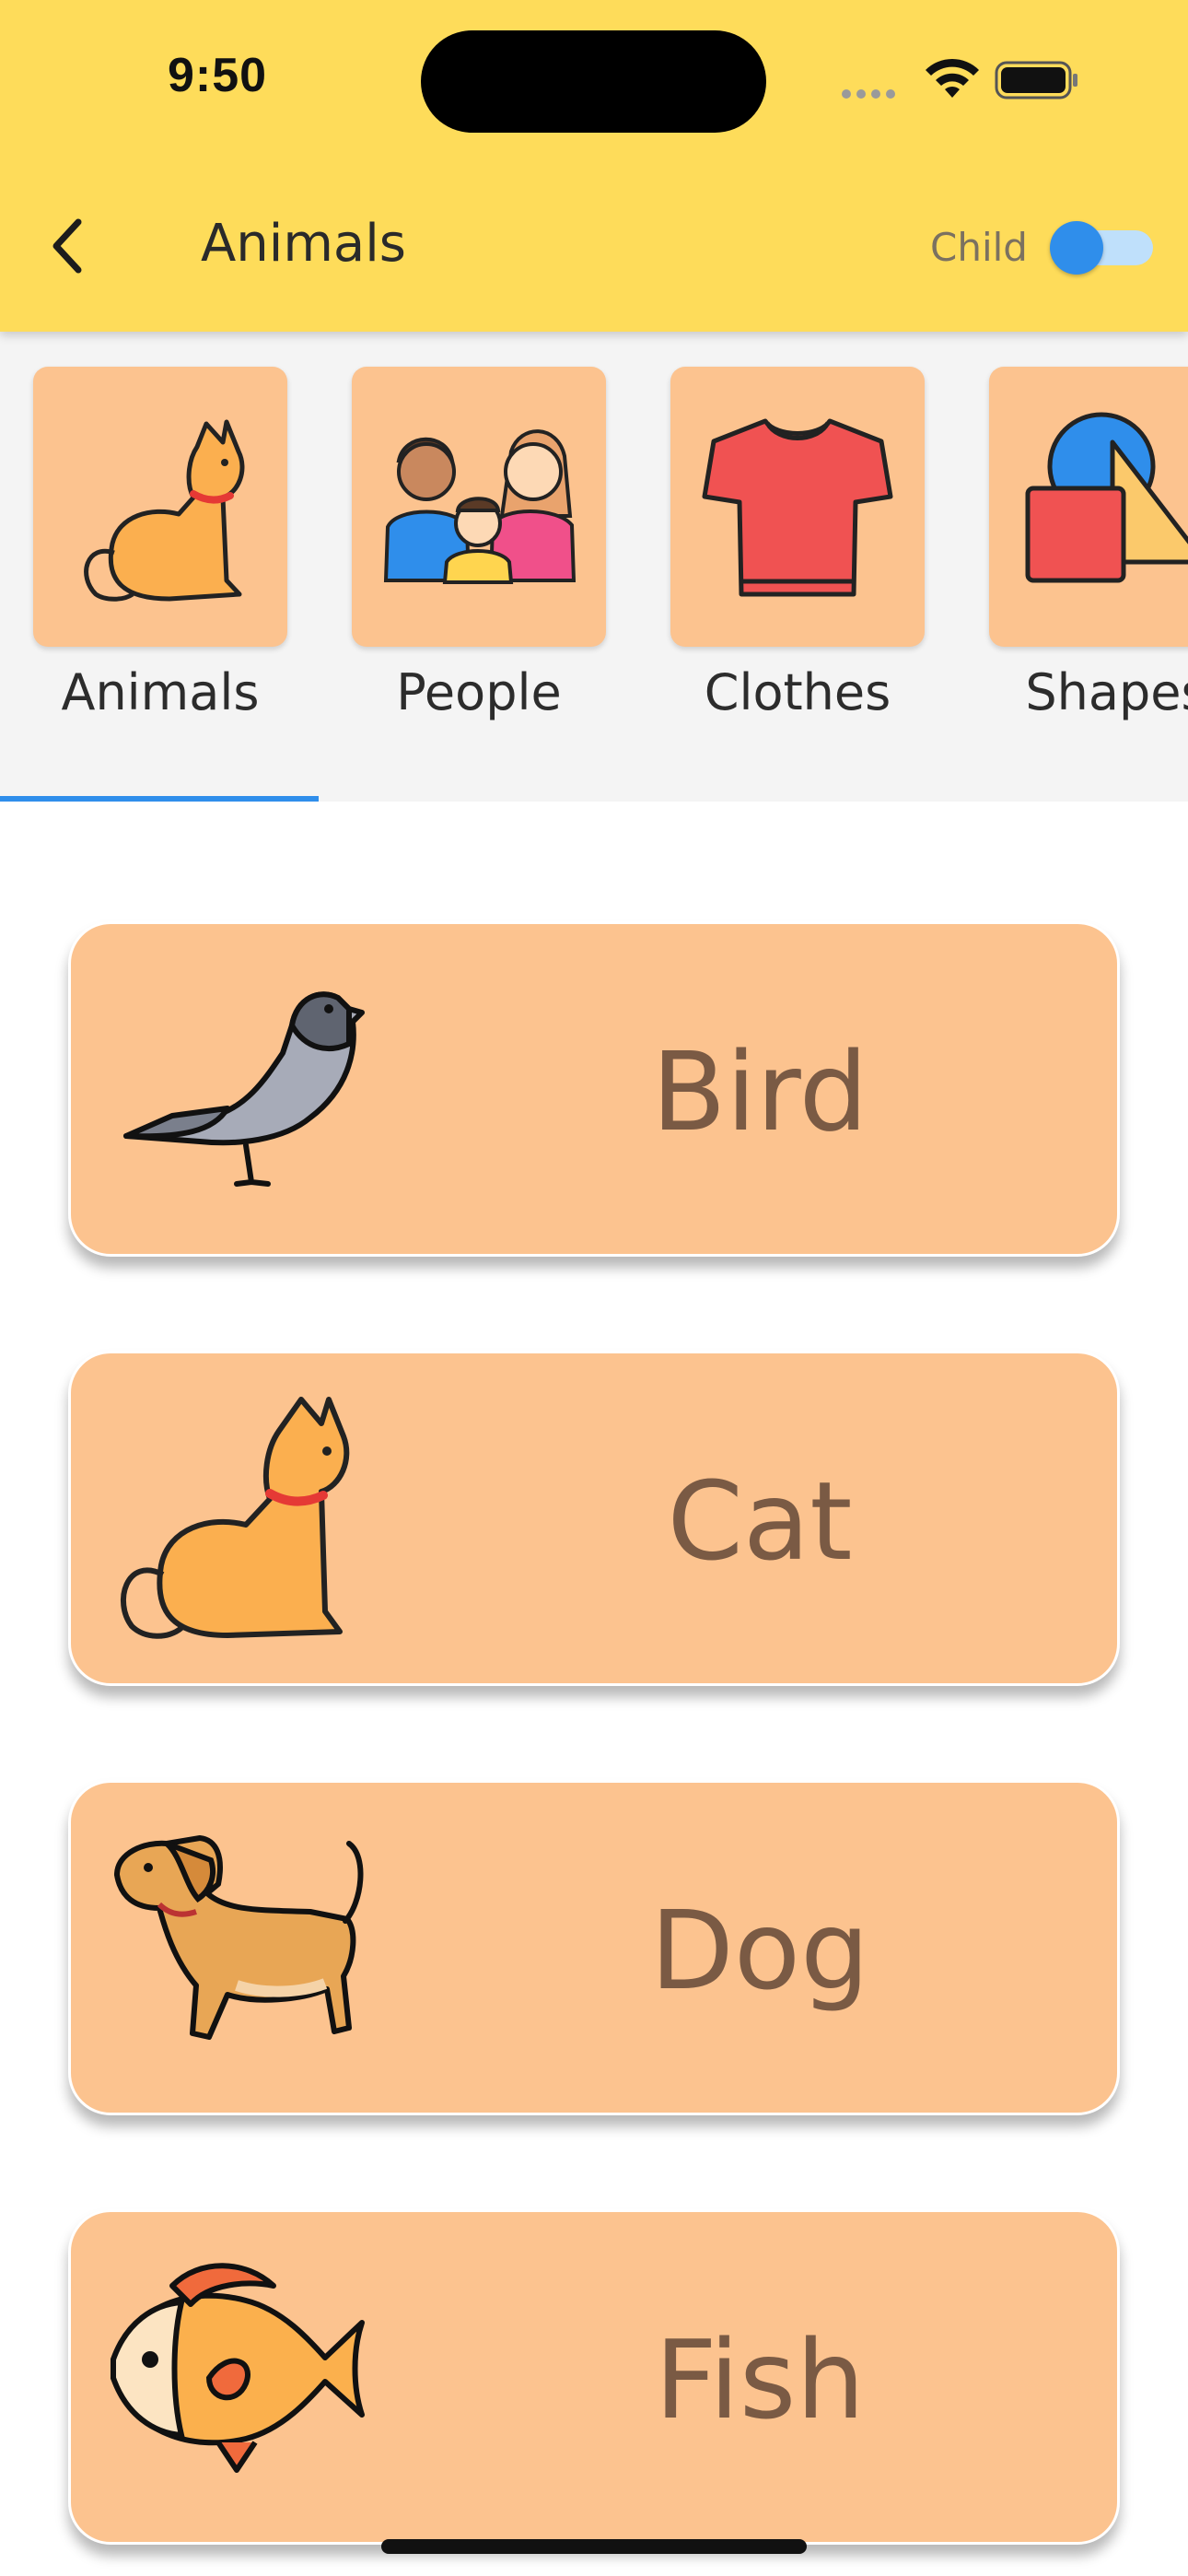 This screenshot has width=1188, height=2576. What do you see at coordinates (594, 1089) in the screenshot?
I see `card-bird: Bird` at bounding box center [594, 1089].